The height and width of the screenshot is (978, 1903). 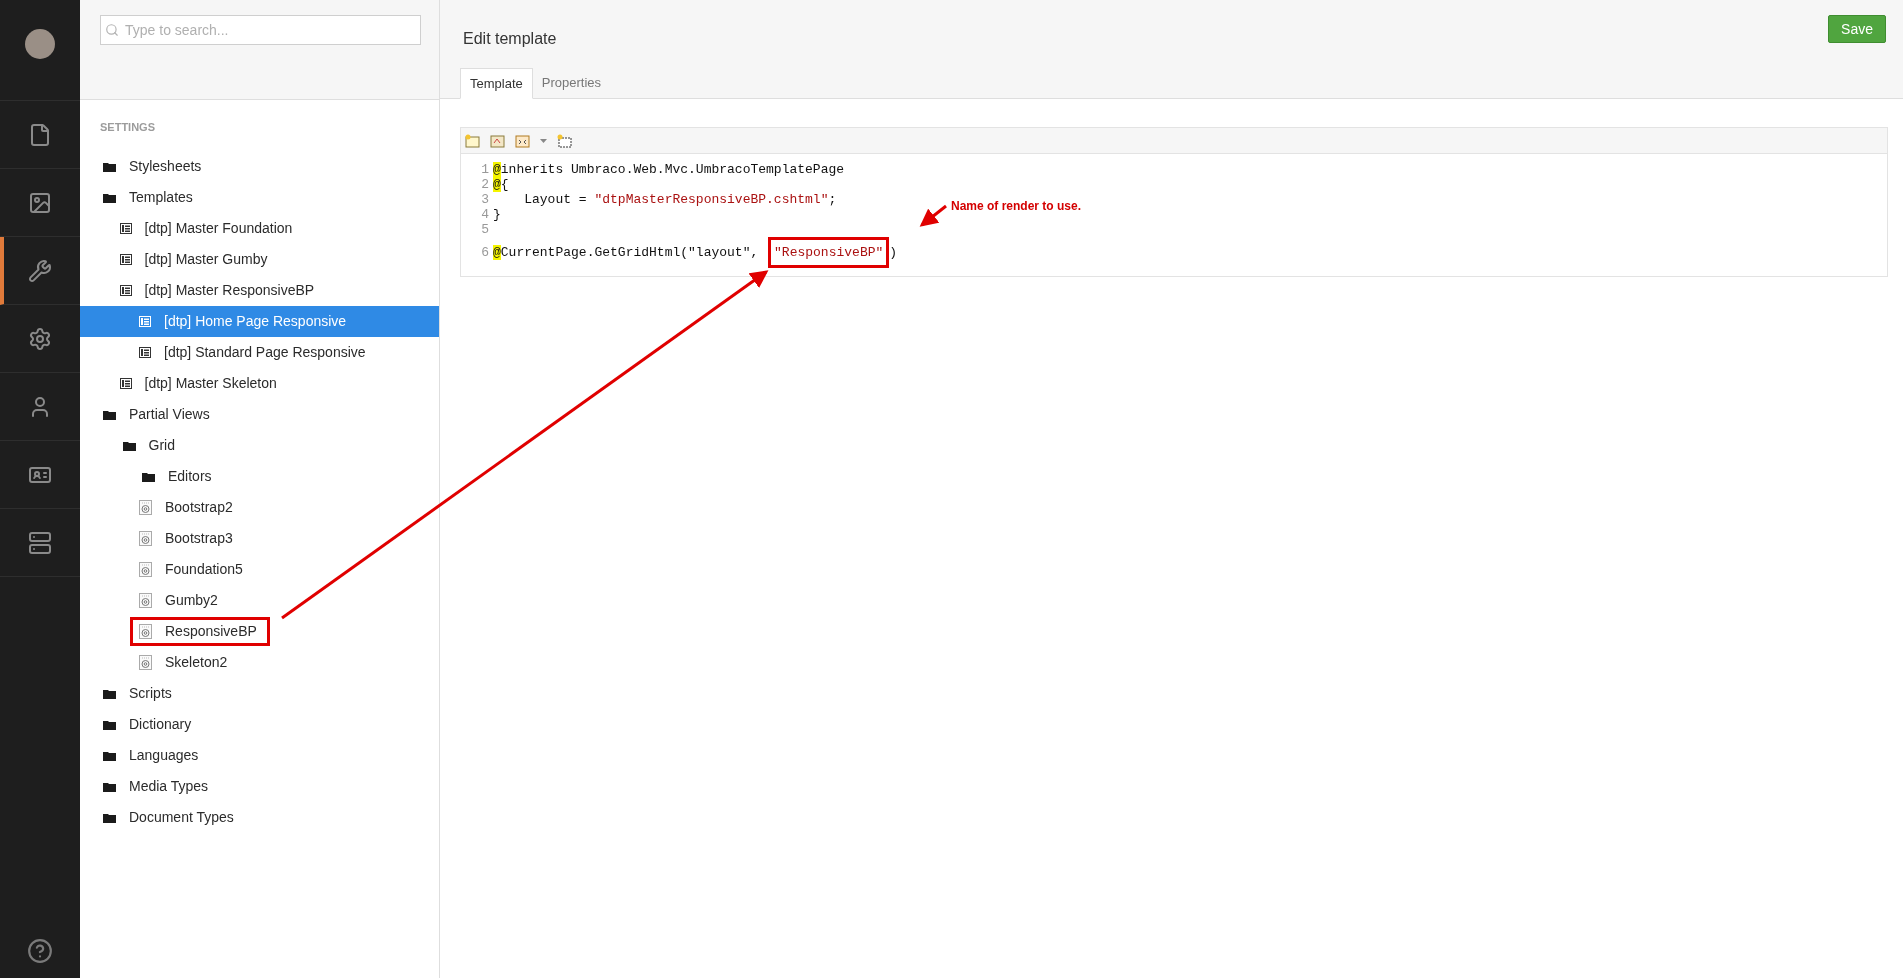 I want to click on code-line: }, so click(x=497, y=214).